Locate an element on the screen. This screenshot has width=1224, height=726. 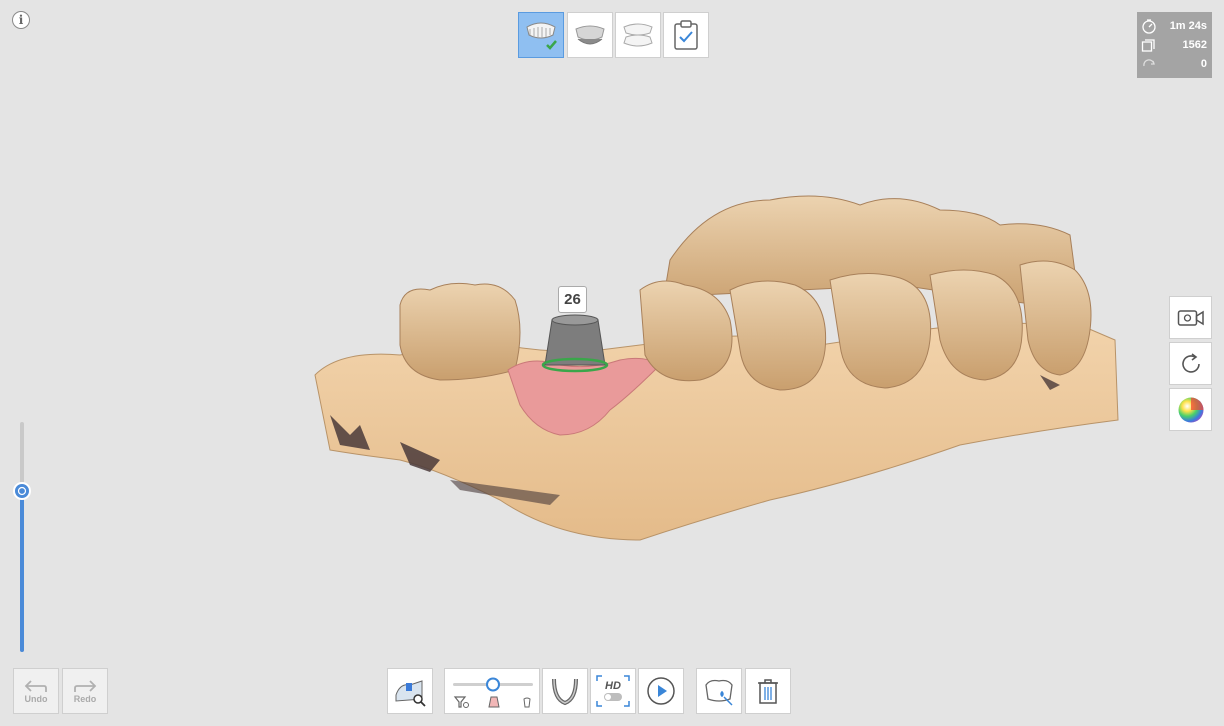
maxilla-stage-button is located at coordinates (541, 35).